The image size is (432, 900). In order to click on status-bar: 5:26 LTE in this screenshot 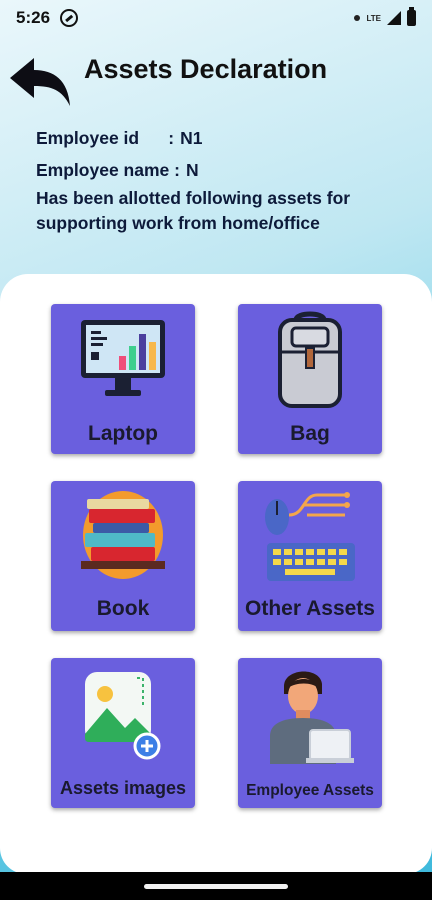, I will do `click(216, 18)`.